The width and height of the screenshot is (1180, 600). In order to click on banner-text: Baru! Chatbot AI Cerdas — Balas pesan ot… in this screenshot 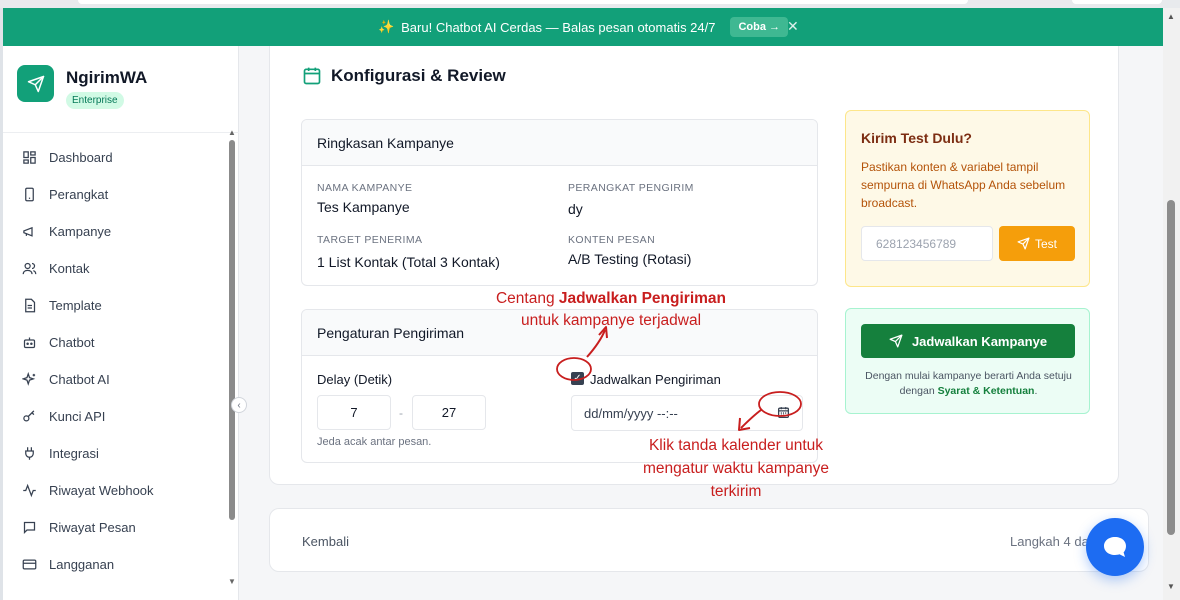, I will do `click(558, 27)`.